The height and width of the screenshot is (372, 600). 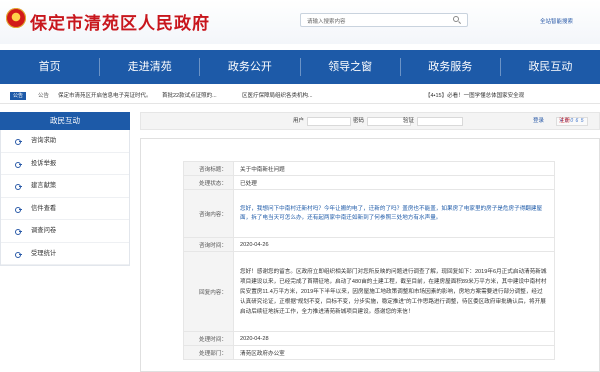 I want to click on search-icon, so click(x=457, y=20).